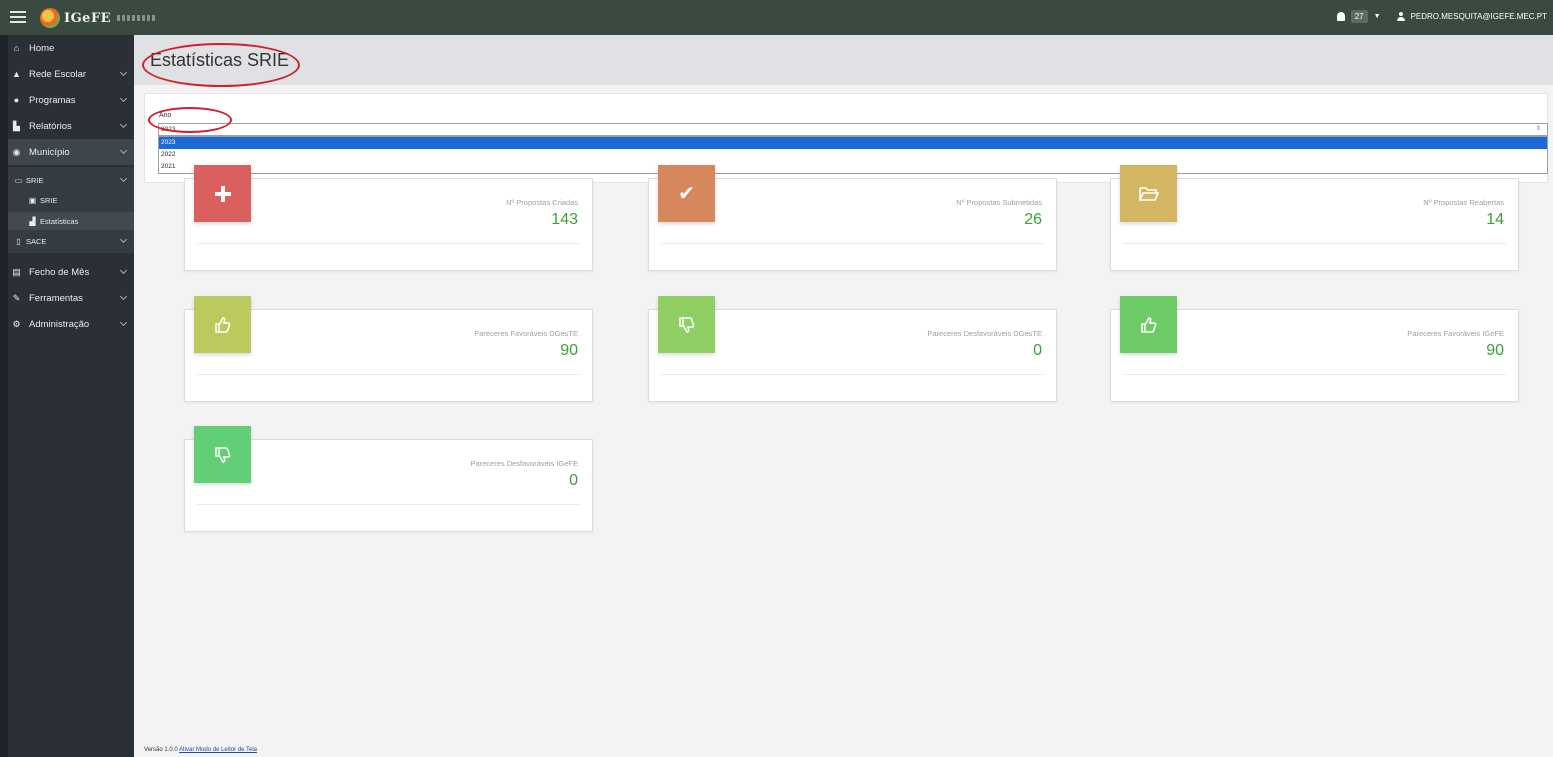 Image resolution: width=1553 pixels, height=757 pixels. What do you see at coordinates (71, 180) in the screenshot?
I see `sidebar-subitem-srie: ▭ SRIE` at bounding box center [71, 180].